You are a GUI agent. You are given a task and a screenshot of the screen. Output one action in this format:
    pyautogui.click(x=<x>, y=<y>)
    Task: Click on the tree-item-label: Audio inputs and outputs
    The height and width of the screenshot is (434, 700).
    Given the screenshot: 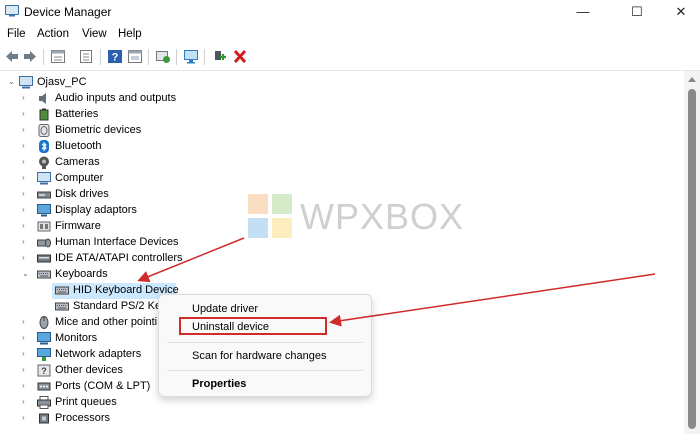 What is the action you would take?
    pyautogui.click(x=116, y=98)
    